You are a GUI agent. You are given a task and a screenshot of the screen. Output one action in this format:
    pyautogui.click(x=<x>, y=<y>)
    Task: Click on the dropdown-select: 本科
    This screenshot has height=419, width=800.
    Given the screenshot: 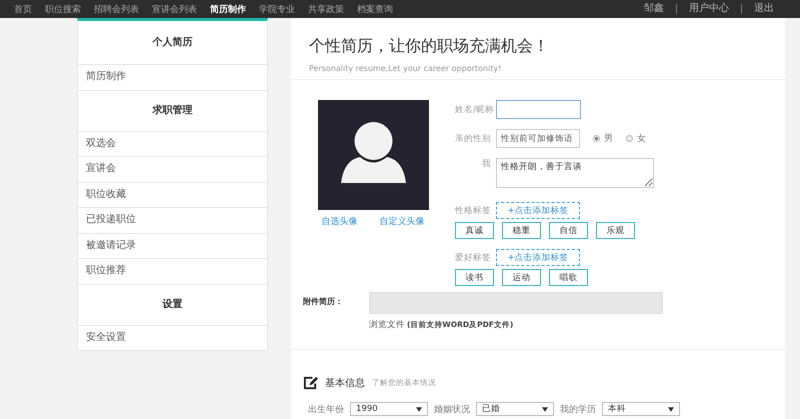 What is the action you would take?
    pyautogui.click(x=641, y=409)
    